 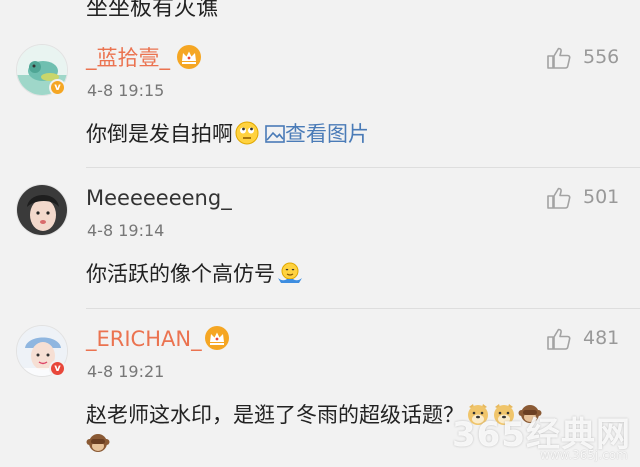 I want to click on like-button: 556, so click(x=586, y=58).